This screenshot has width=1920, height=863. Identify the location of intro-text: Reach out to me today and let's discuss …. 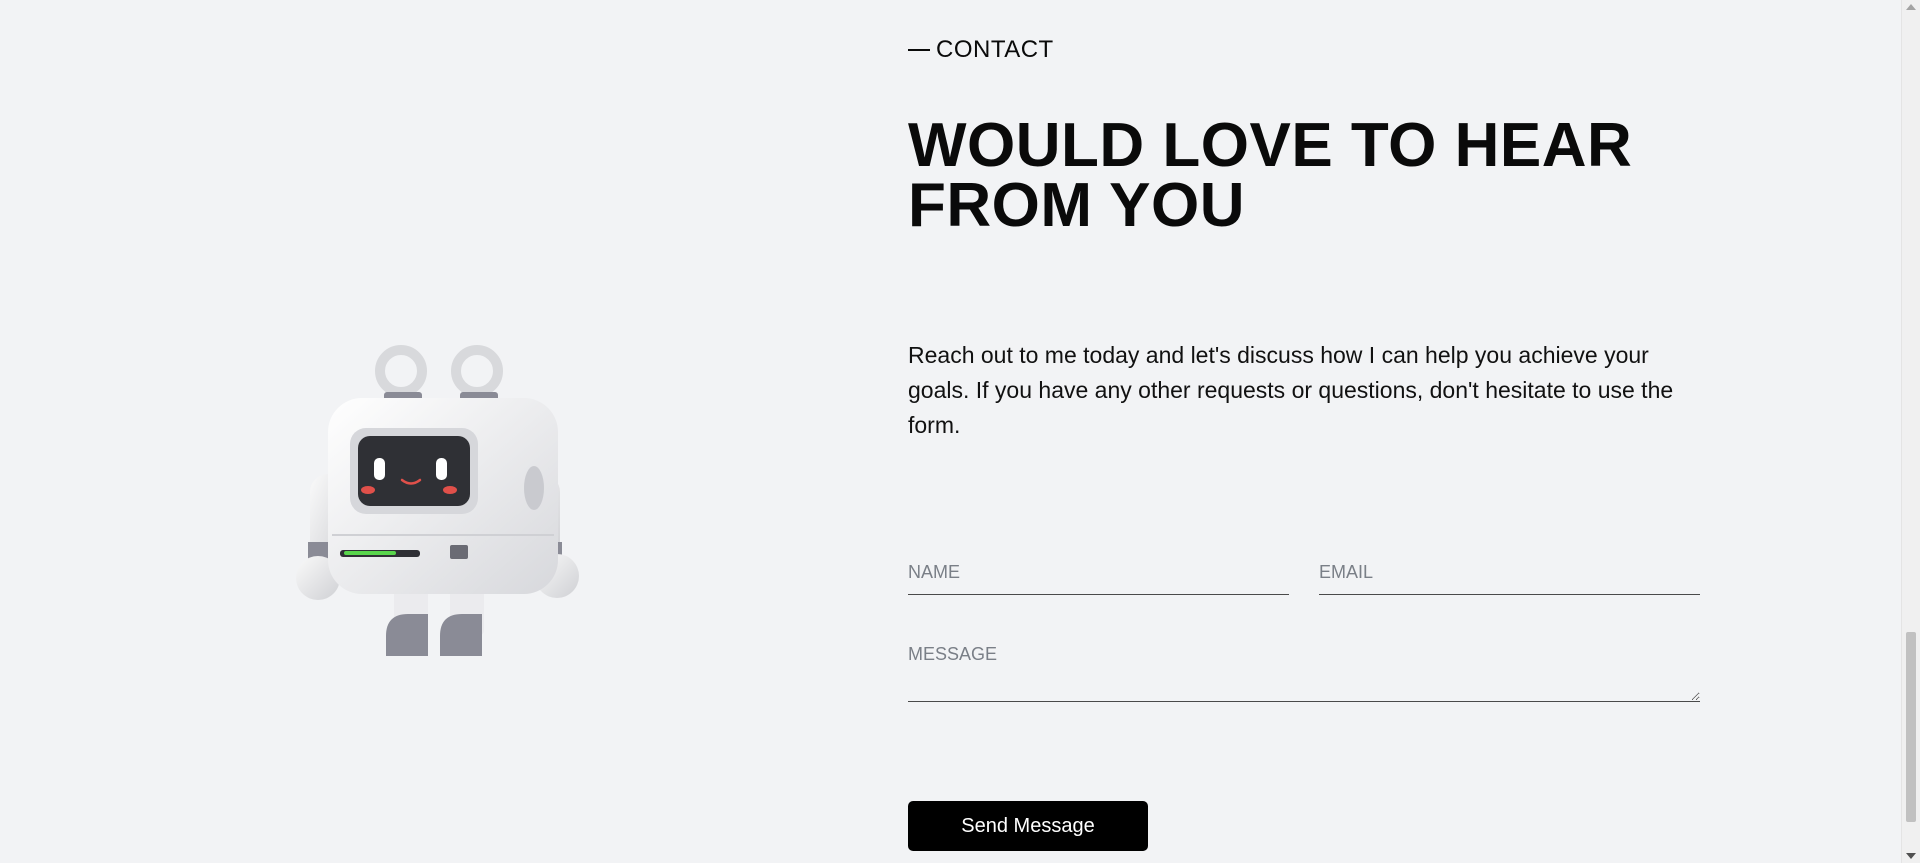
(1291, 390).